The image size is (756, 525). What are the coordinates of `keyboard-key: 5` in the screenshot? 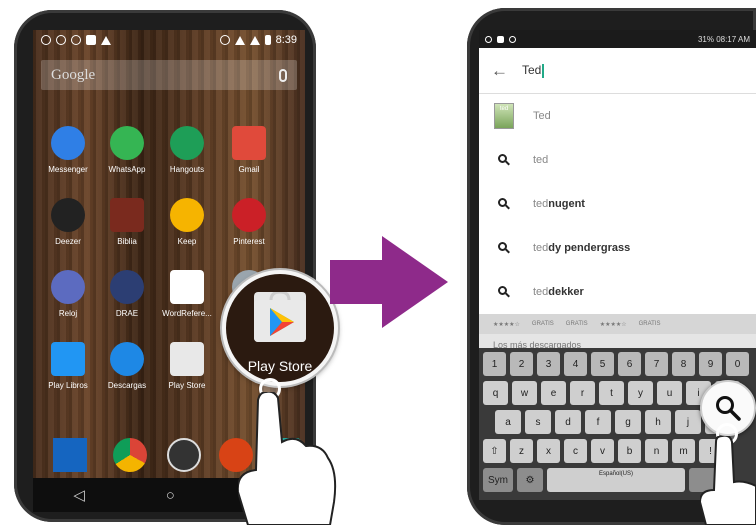 It's located at (602, 364).